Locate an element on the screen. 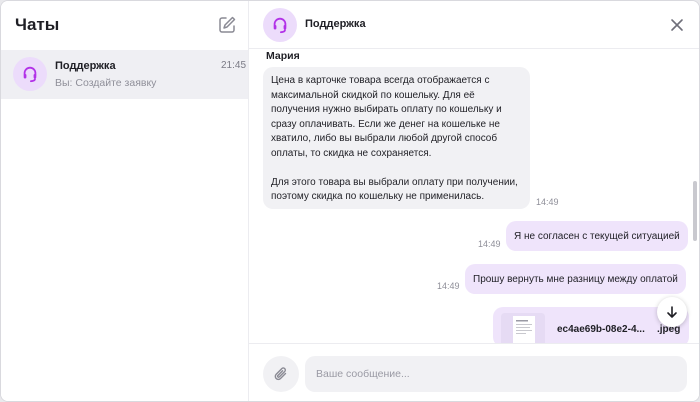  message-text: Я не согласен с текущей ситуацией is located at coordinates (597, 236).